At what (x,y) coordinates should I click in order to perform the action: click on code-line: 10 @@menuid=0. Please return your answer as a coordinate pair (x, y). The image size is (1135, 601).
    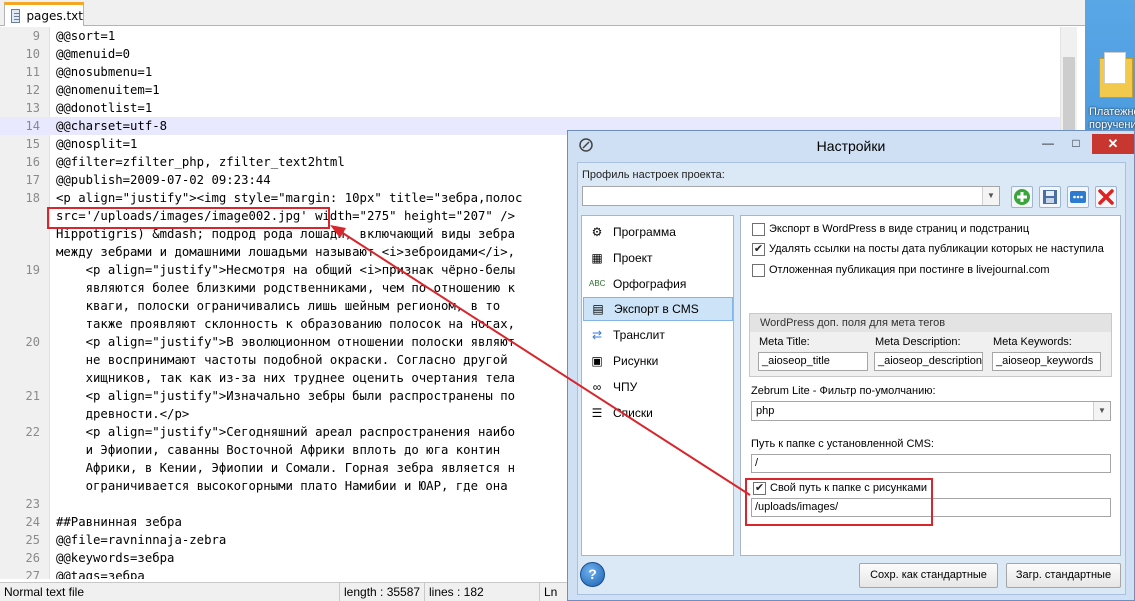
    Looking at the image, I should click on (530, 54).